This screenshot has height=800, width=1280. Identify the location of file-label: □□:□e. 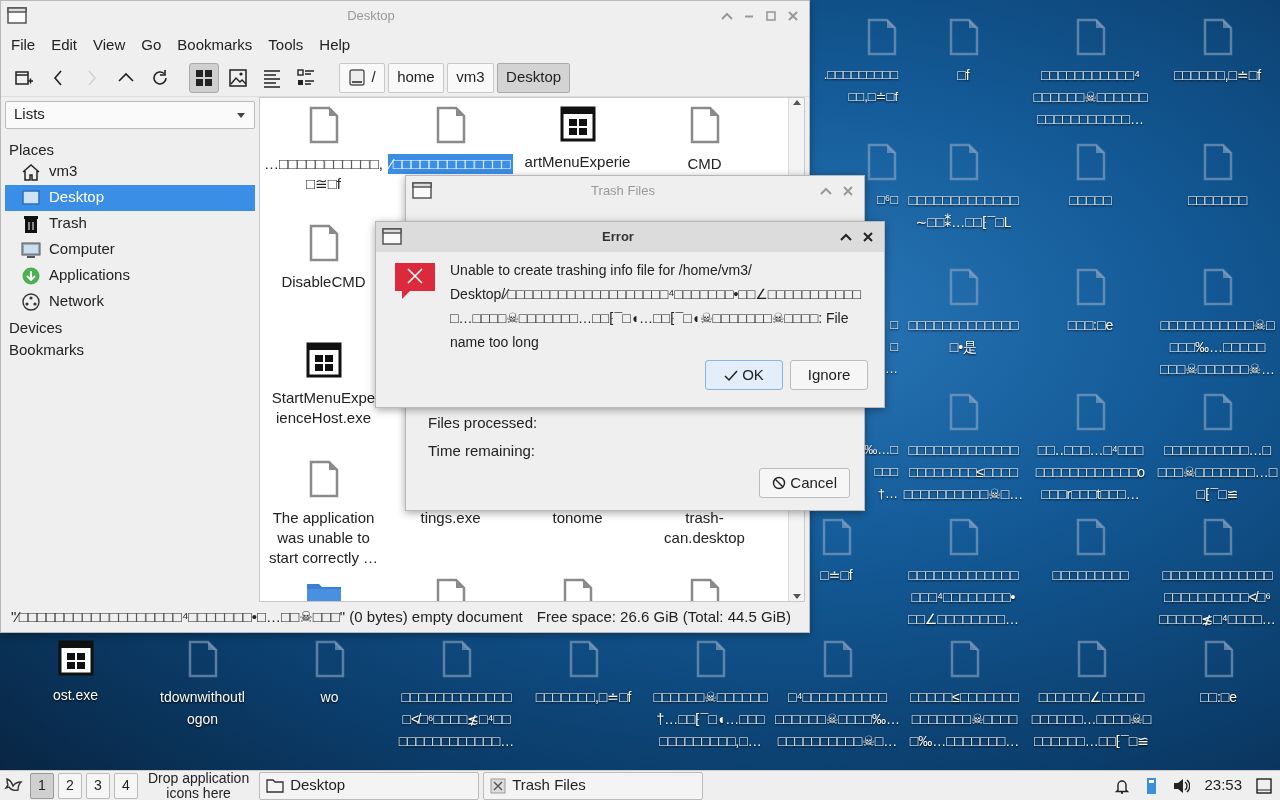
(1218, 697).